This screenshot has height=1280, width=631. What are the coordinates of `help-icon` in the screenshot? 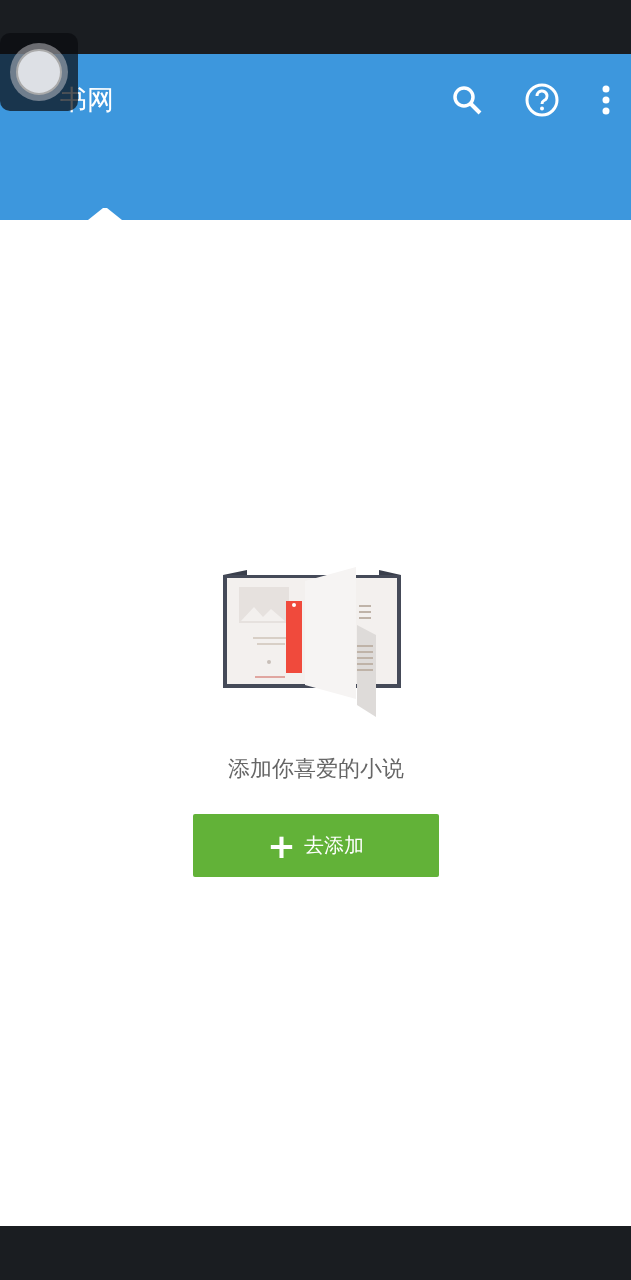 It's located at (542, 100).